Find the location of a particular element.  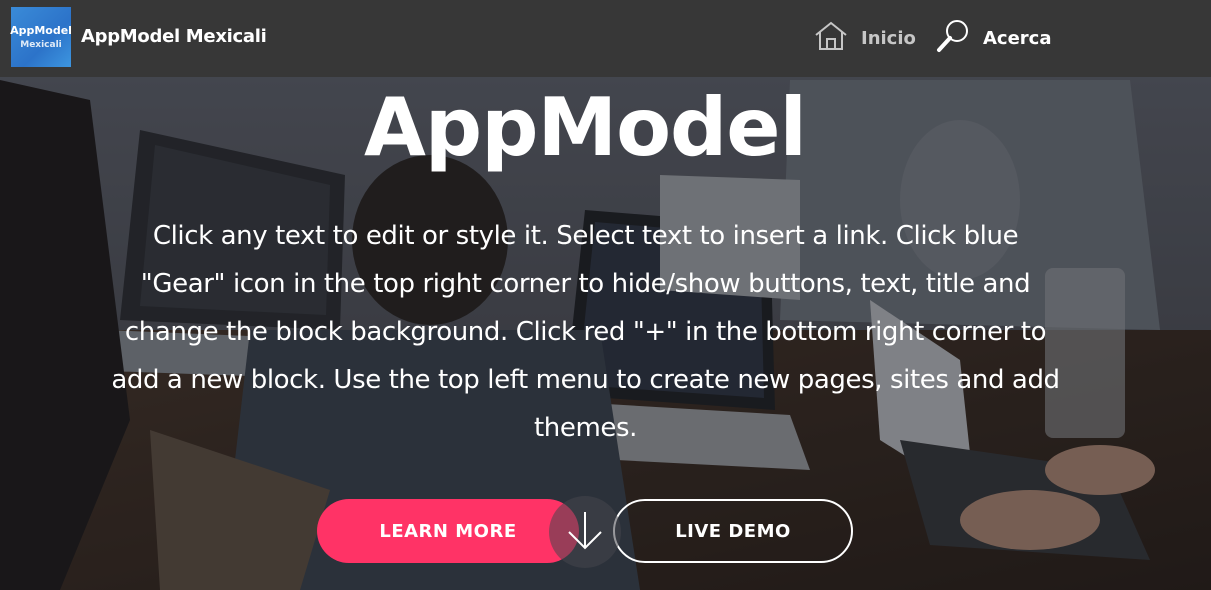

live-demo-button: LIVE DEMO is located at coordinates (733, 531).